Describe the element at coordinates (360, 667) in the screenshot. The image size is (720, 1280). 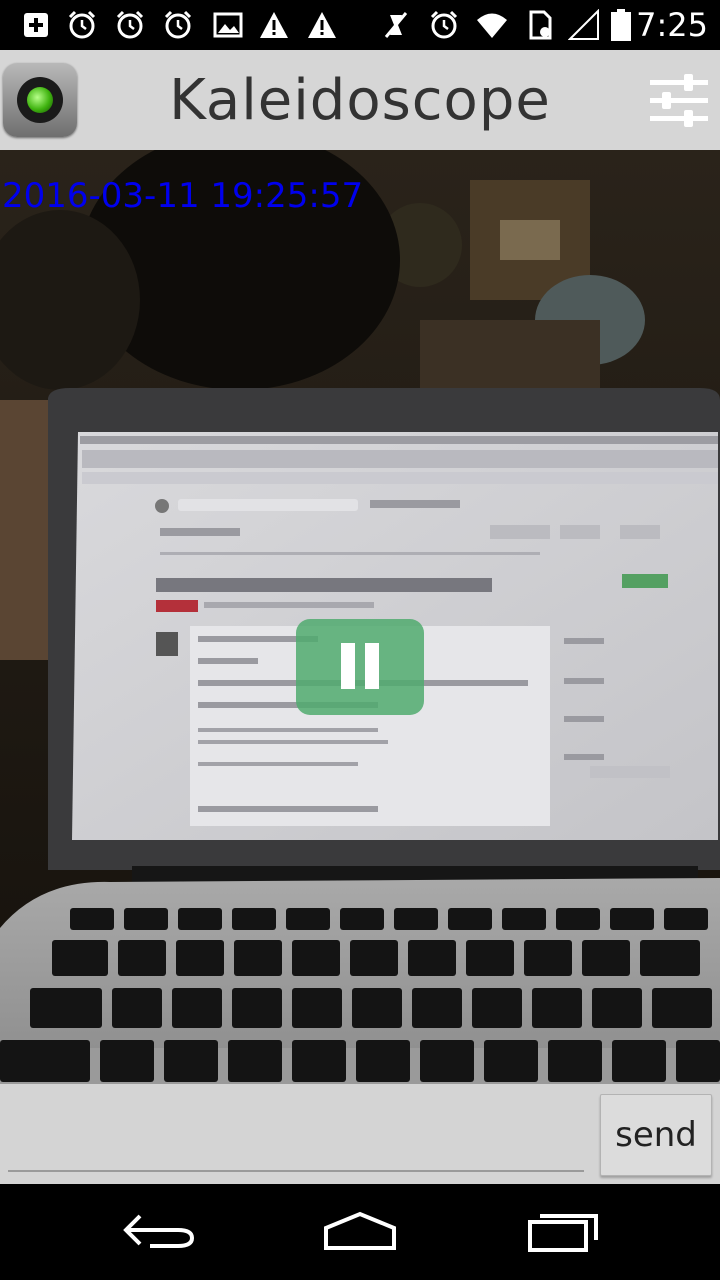
I see `pause-button` at that location.